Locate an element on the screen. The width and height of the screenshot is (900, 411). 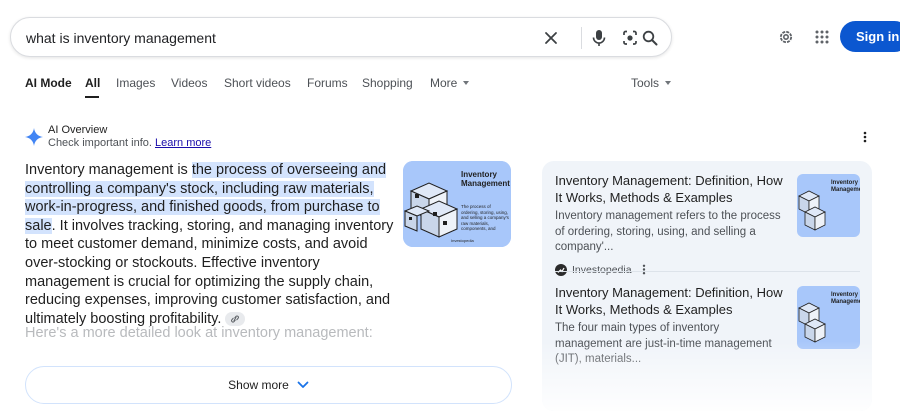
tab-images: Images is located at coordinates (135, 83).